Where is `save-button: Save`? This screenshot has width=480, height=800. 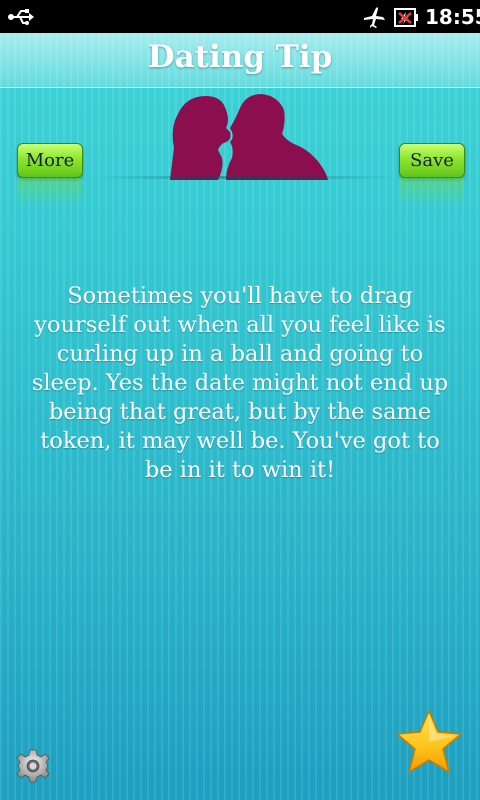 save-button: Save is located at coordinates (432, 160).